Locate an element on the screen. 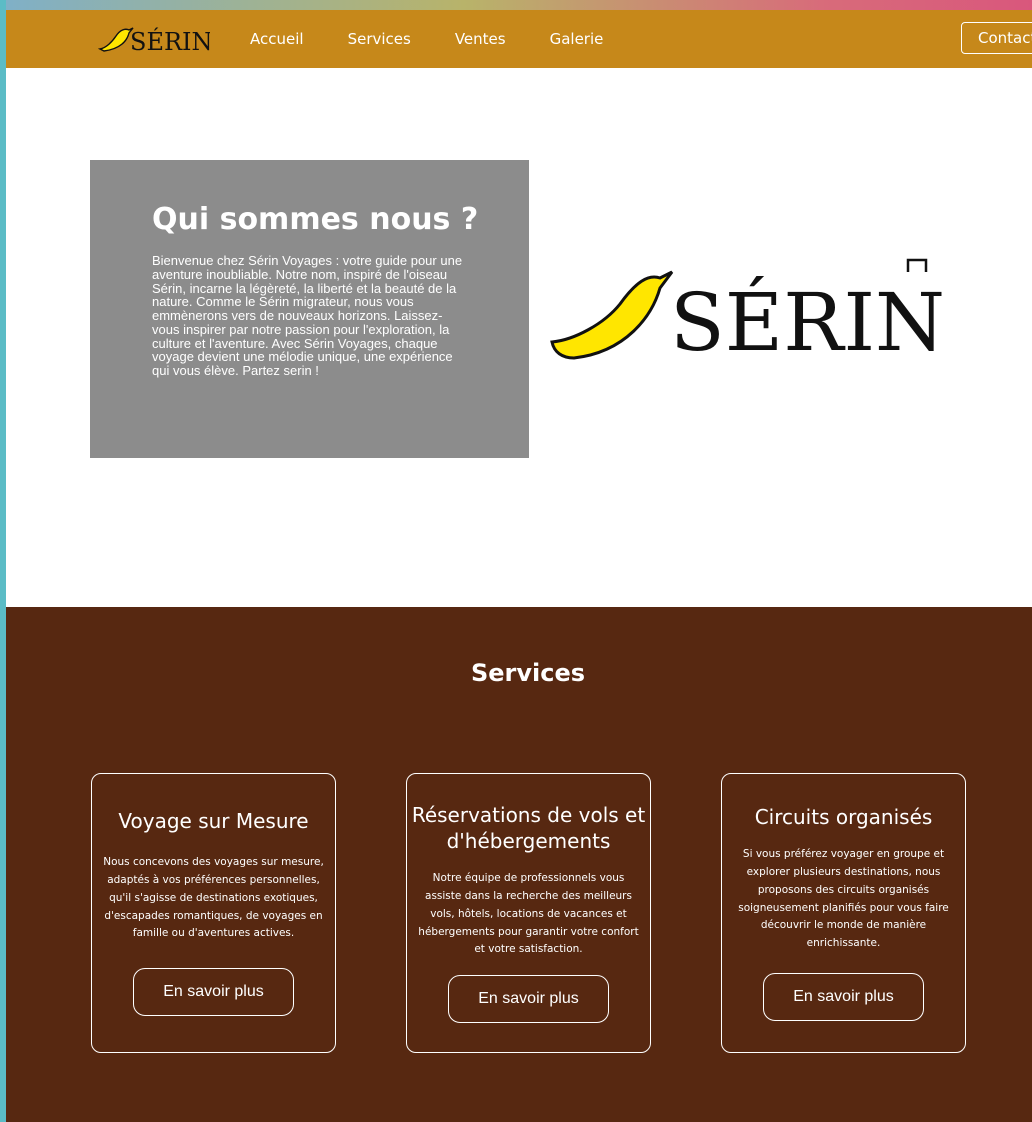  services-title: Services is located at coordinates (528, 673).